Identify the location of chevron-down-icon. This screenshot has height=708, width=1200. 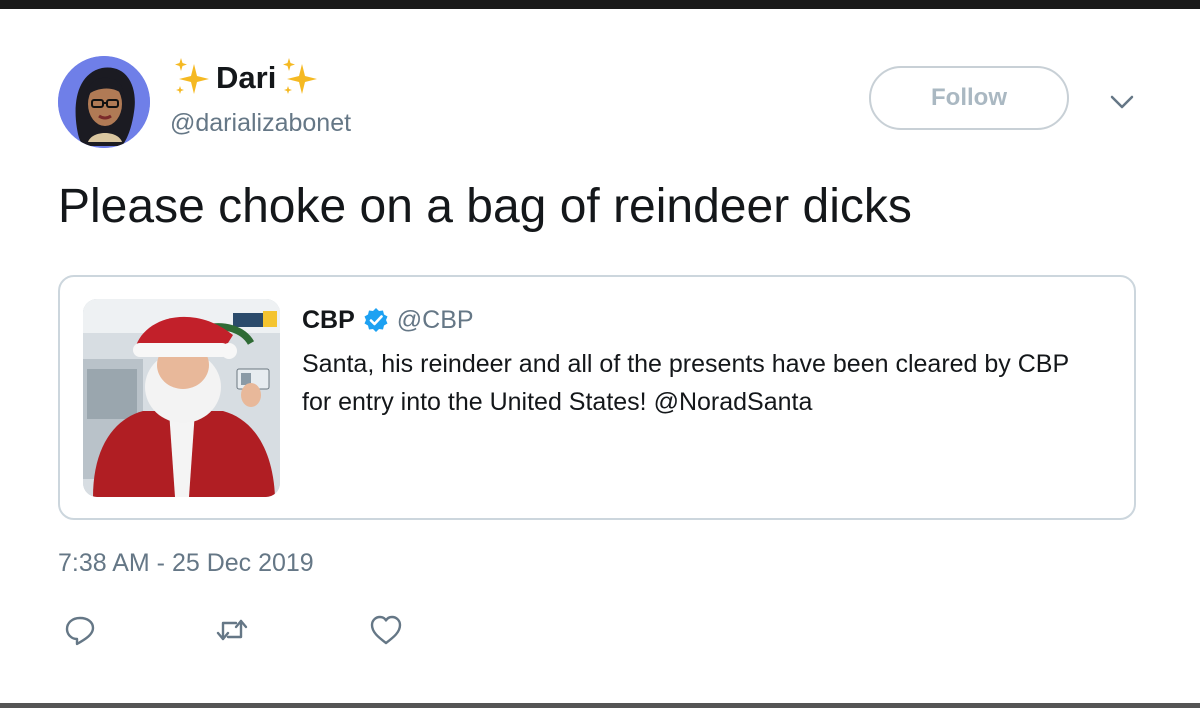
(1122, 102).